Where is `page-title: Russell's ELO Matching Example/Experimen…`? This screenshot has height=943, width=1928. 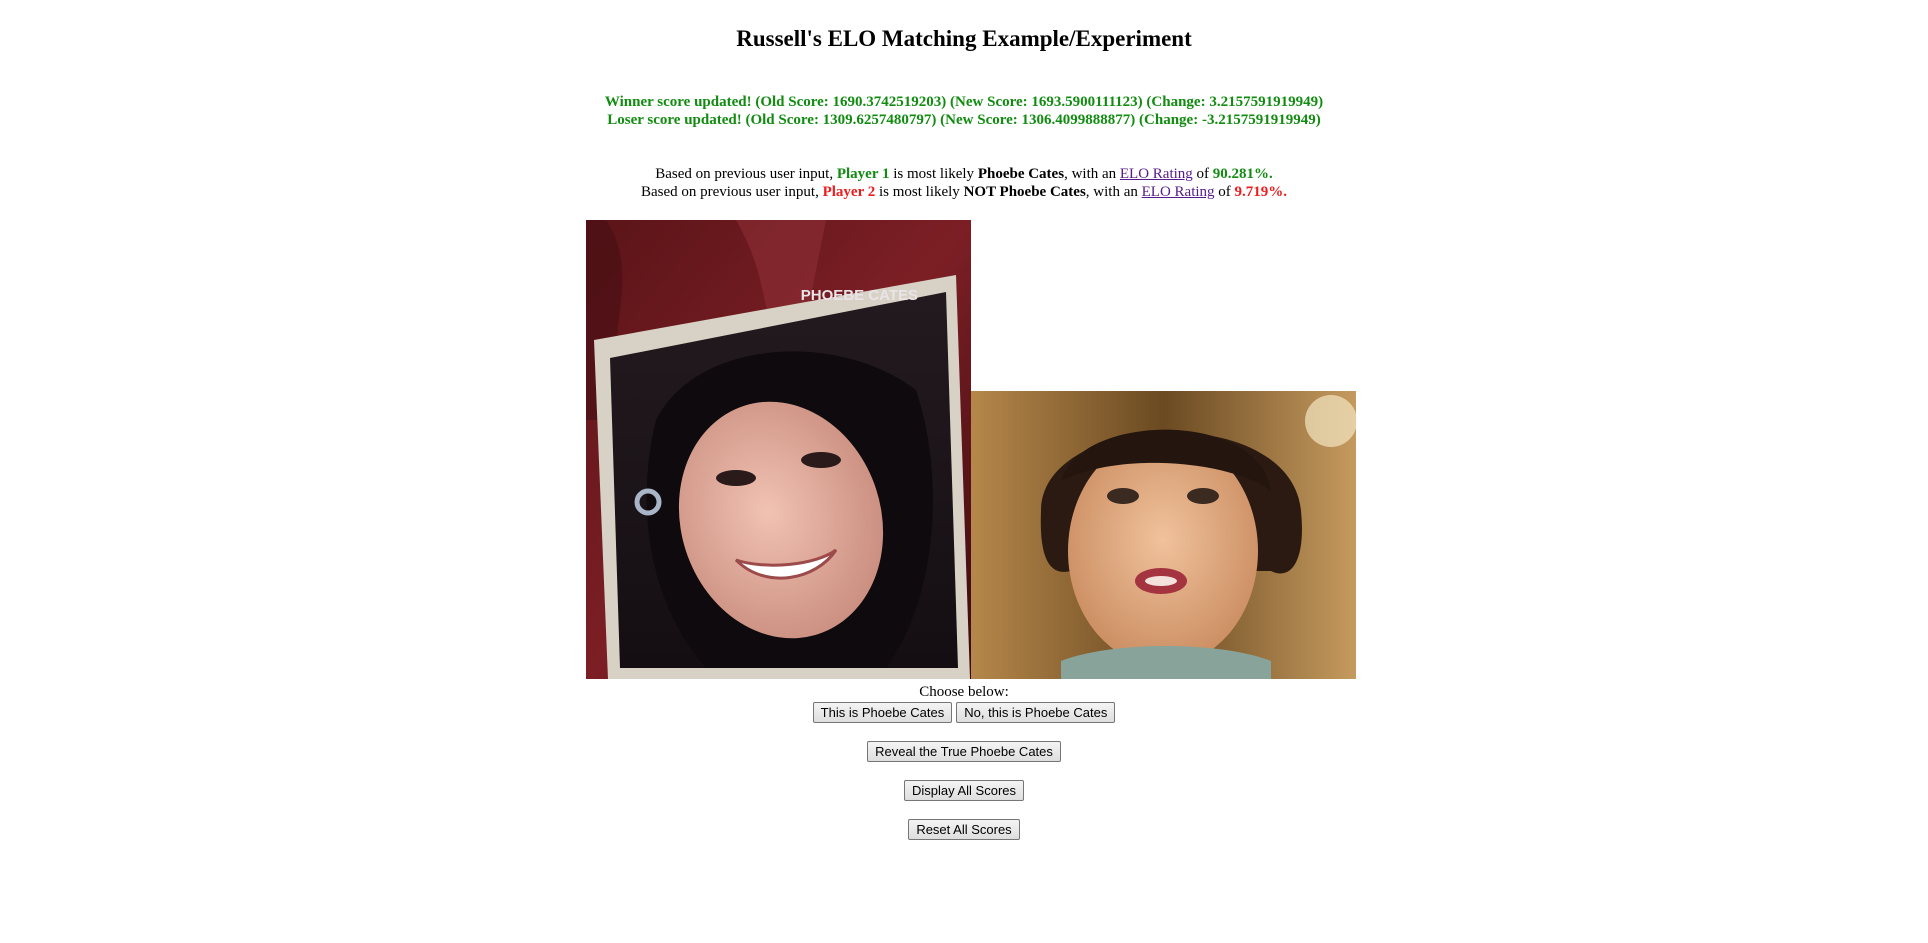
page-title: Russell's ELO Matching Example/Experimen… is located at coordinates (964, 38).